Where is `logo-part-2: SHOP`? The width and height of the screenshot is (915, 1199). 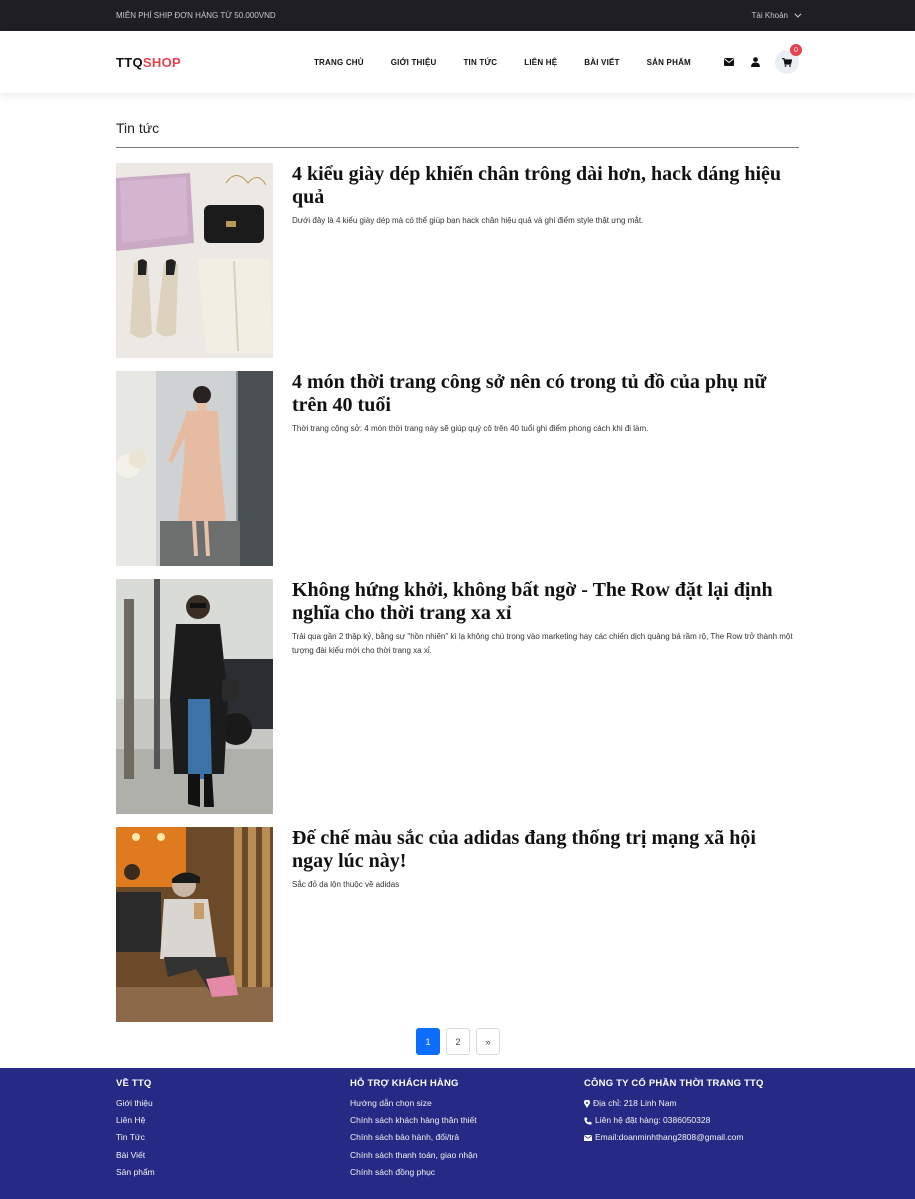
logo-part-2: SHOP is located at coordinates (161, 62).